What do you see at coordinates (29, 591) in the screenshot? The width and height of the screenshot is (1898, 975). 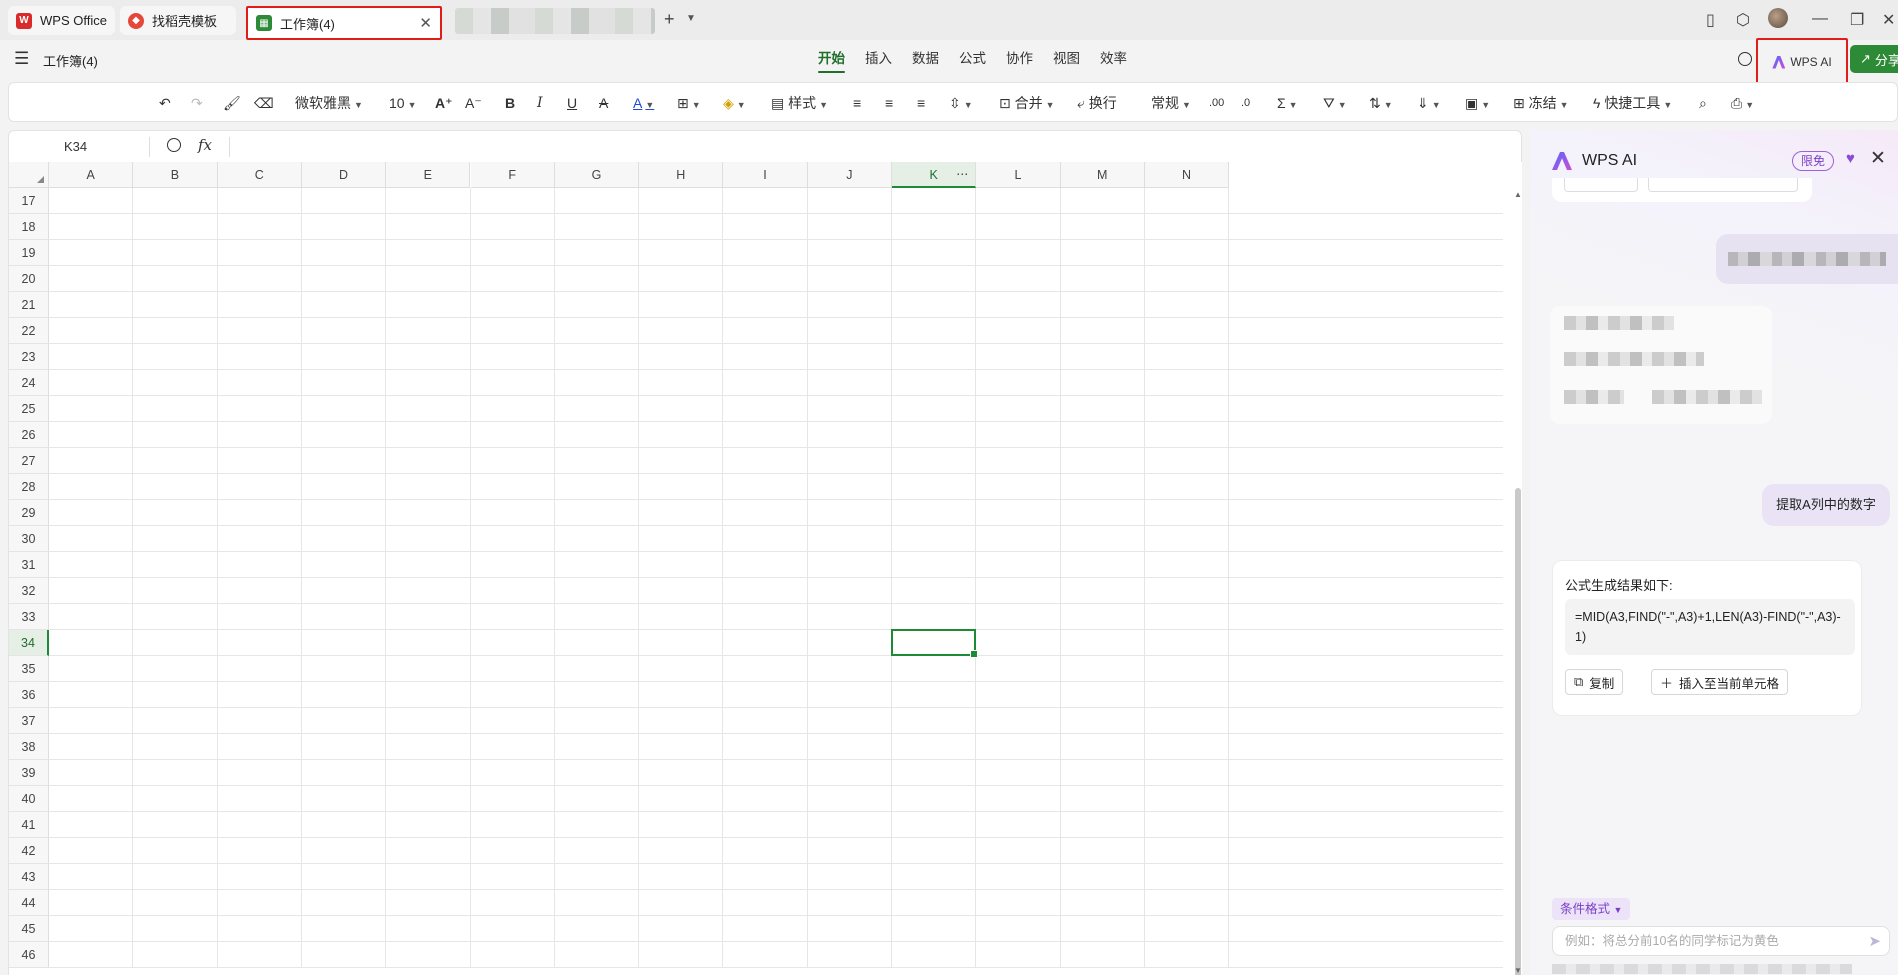 I see `row-header-32: 32` at bounding box center [29, 591].